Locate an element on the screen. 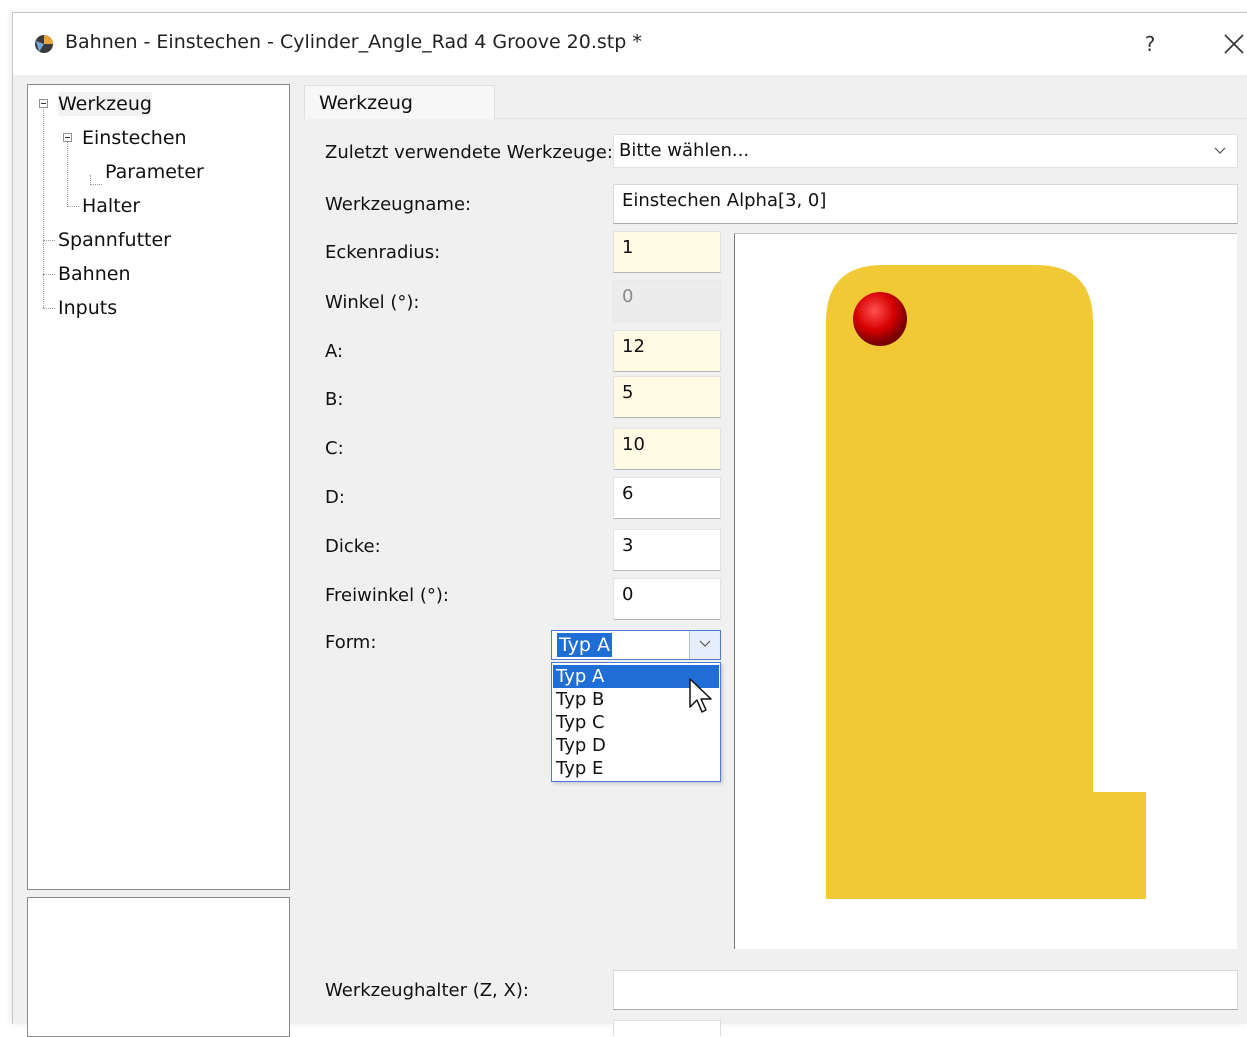 This screenshot has height=1037, width=1247. mouse-cursor-icon is located at coordinates (700, 695).